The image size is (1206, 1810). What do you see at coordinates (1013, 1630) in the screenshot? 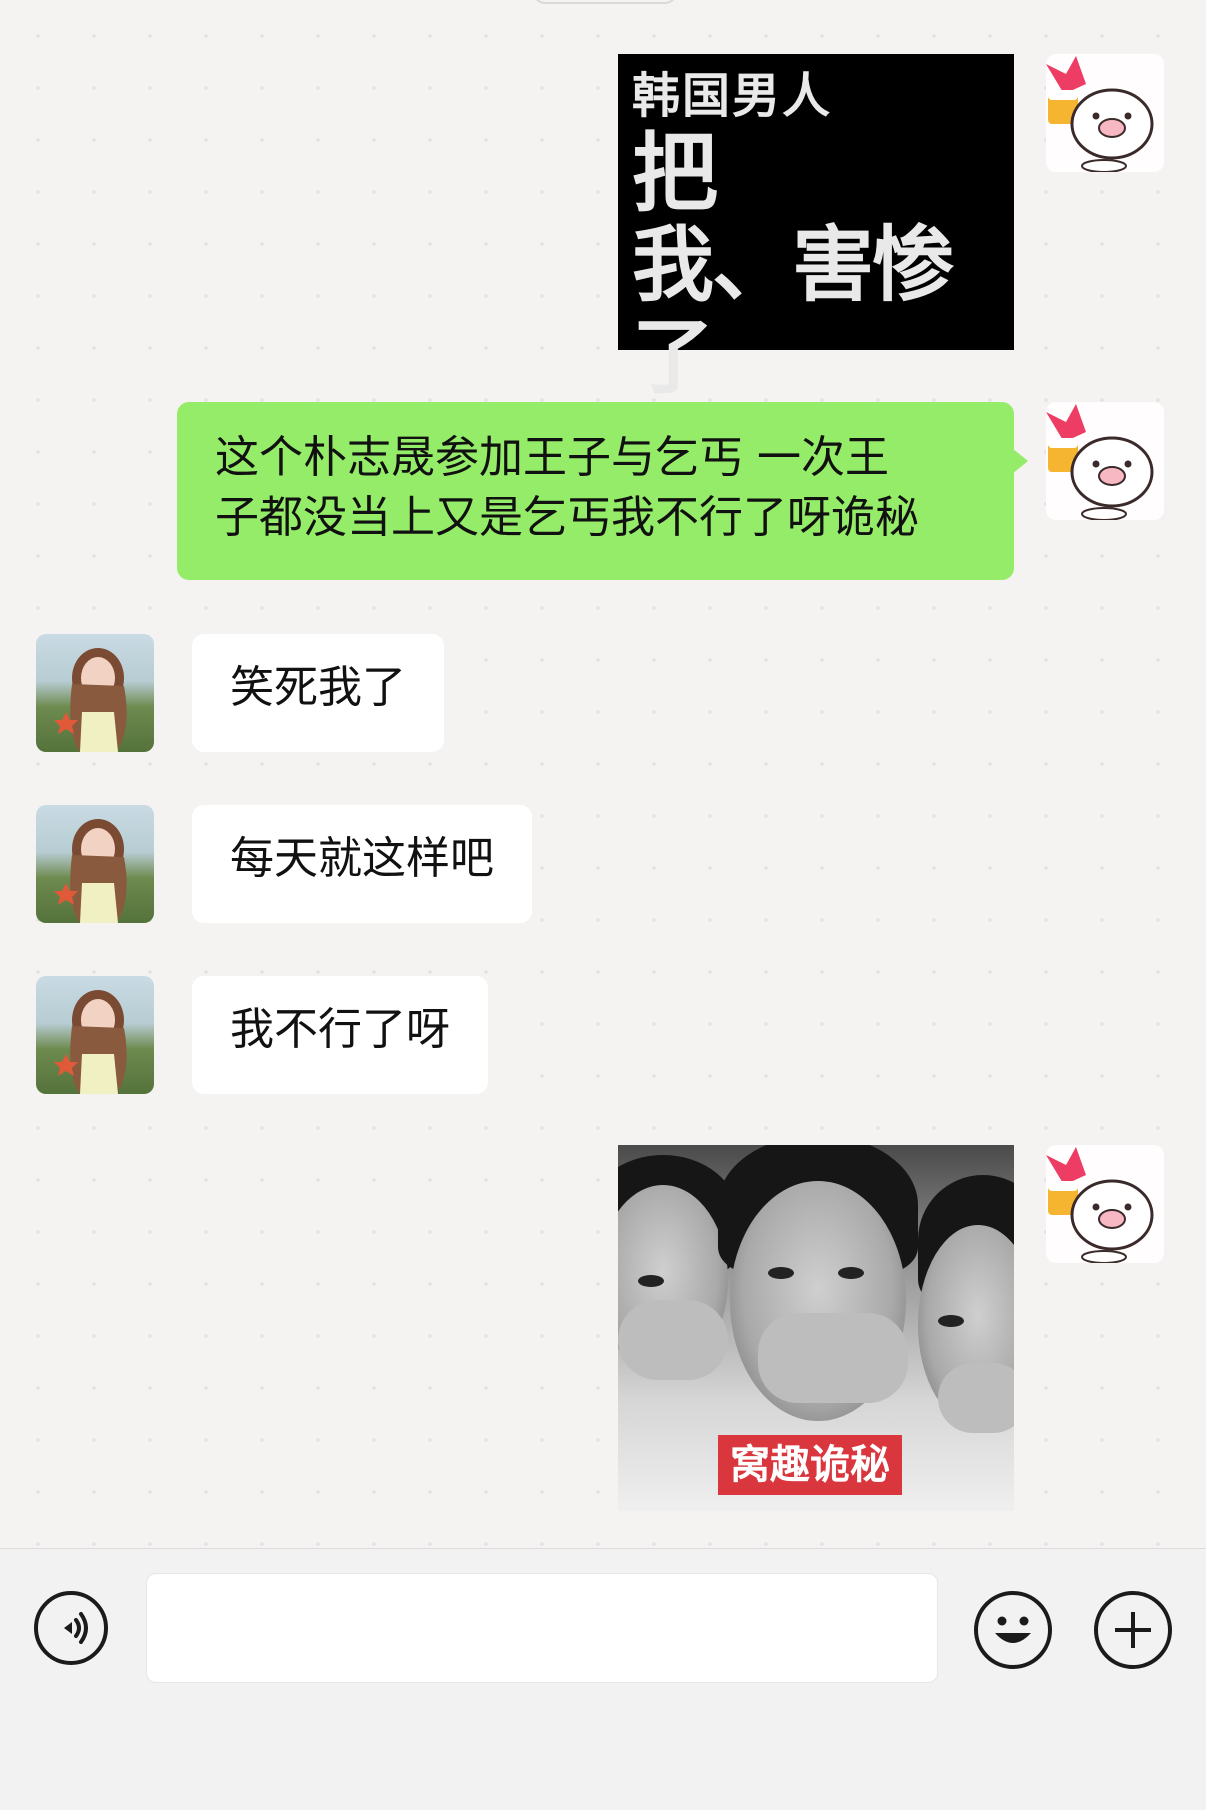
I see `emoji-icon` at bounding box center [1013, 1630].